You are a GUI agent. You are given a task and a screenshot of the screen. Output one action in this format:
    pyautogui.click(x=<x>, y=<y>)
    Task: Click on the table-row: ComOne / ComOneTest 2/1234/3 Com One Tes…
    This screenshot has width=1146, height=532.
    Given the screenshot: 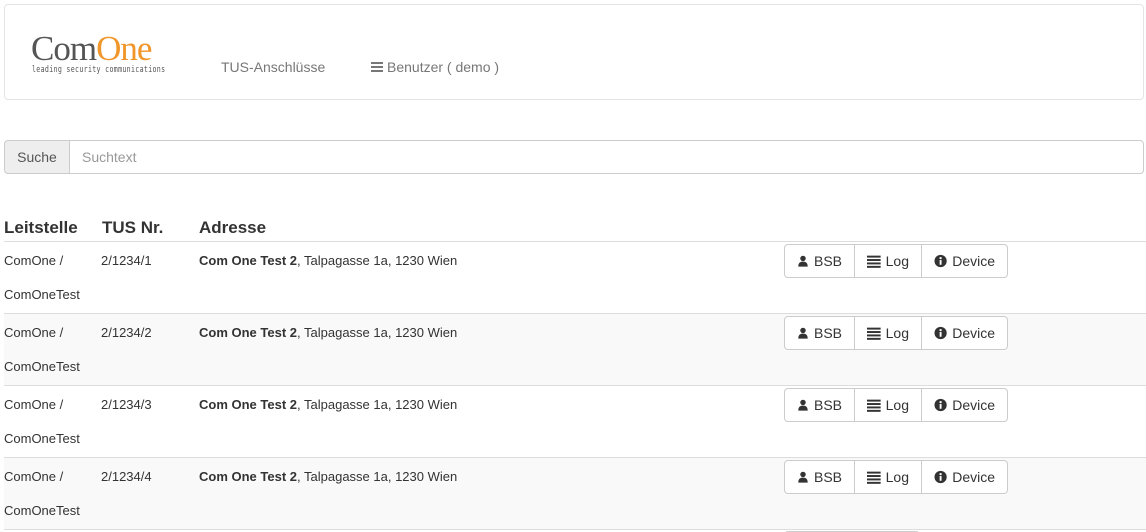 What is the action you would take?
    pyautogui.click(x=575, y=422)
    